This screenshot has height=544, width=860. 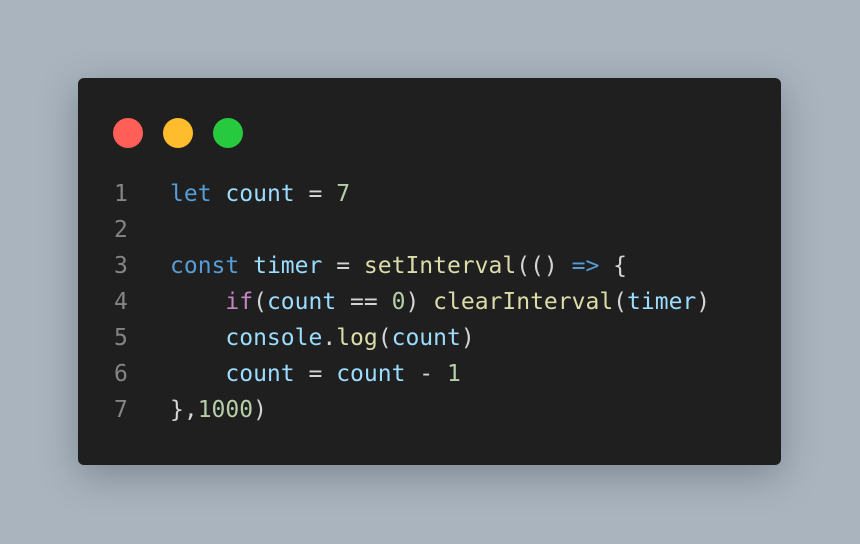 I want to click on code-line: 4 if(count == 0) clearInterval(timer), so click(x=437, y=302).